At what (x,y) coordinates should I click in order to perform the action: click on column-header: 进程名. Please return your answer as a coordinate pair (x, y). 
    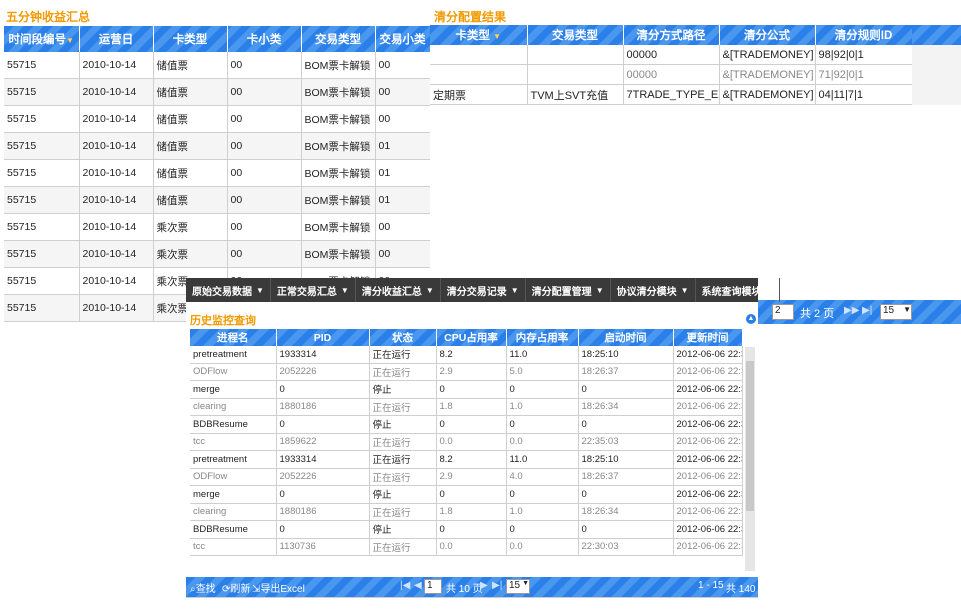
    Looking at the image, I should click on (233, 337).